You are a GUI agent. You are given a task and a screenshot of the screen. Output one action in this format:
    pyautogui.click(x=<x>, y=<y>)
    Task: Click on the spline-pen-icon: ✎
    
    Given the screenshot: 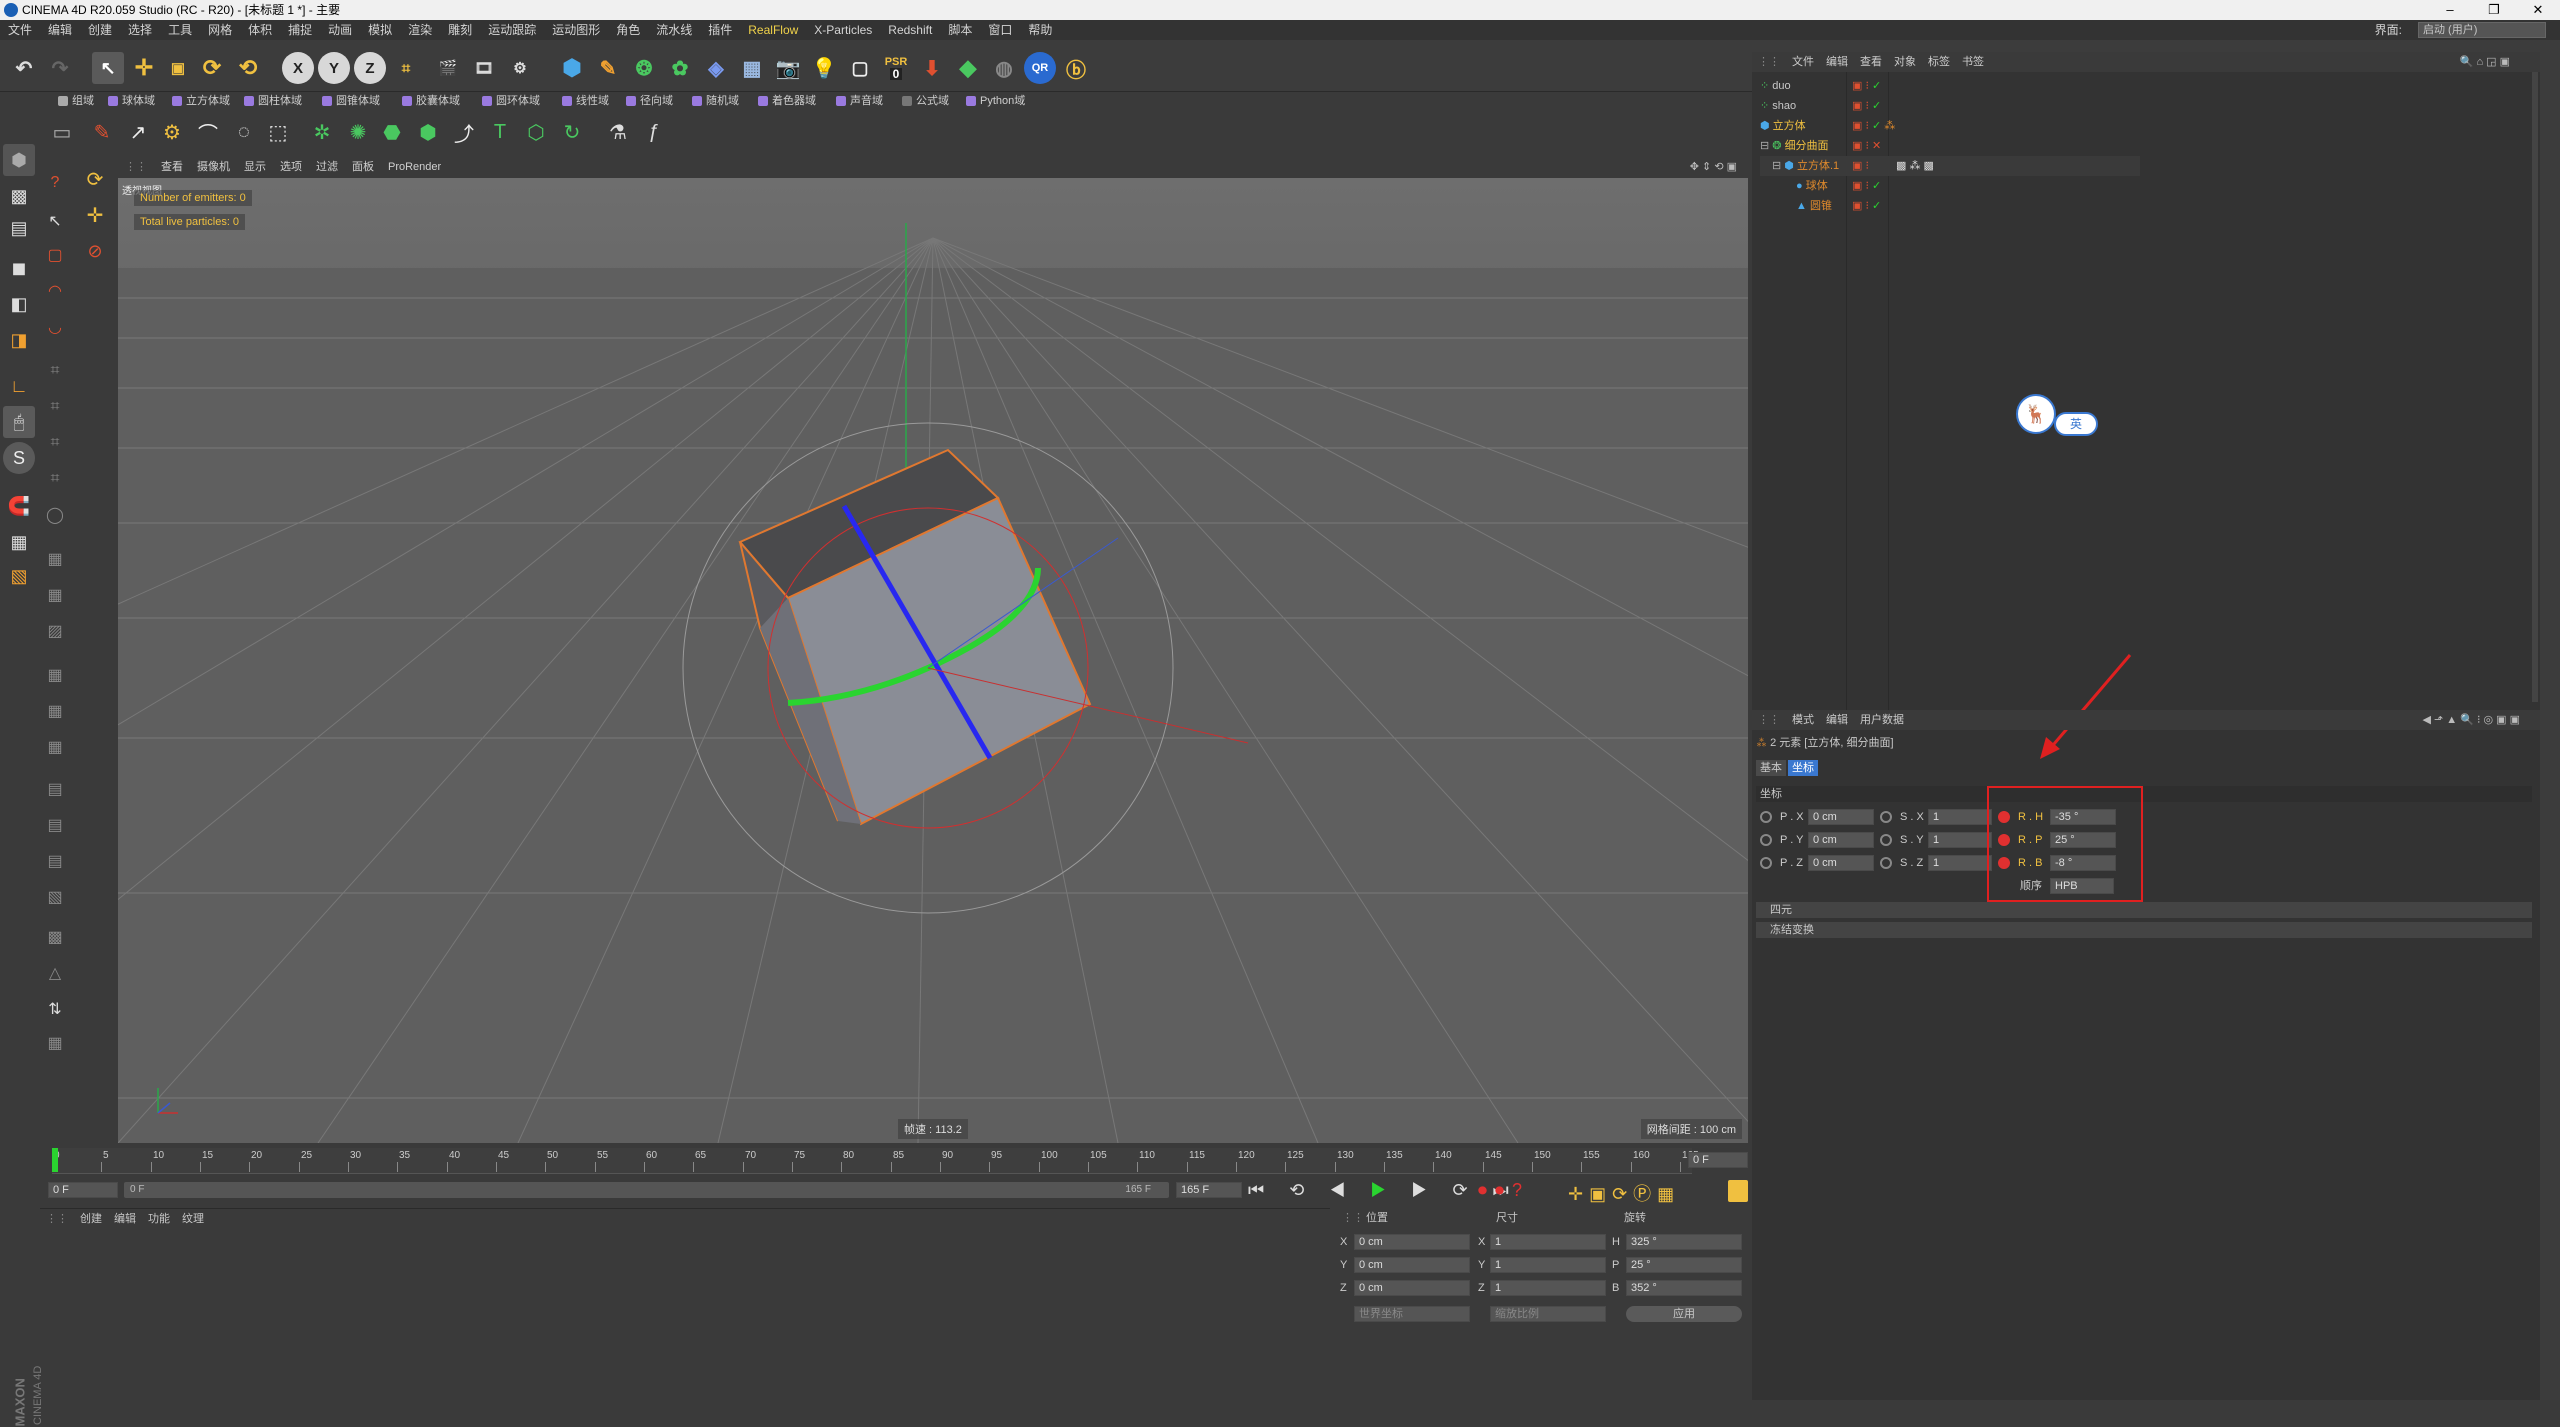 What is the action you would take?
    pyautogui.click(x=102, y=132)
    